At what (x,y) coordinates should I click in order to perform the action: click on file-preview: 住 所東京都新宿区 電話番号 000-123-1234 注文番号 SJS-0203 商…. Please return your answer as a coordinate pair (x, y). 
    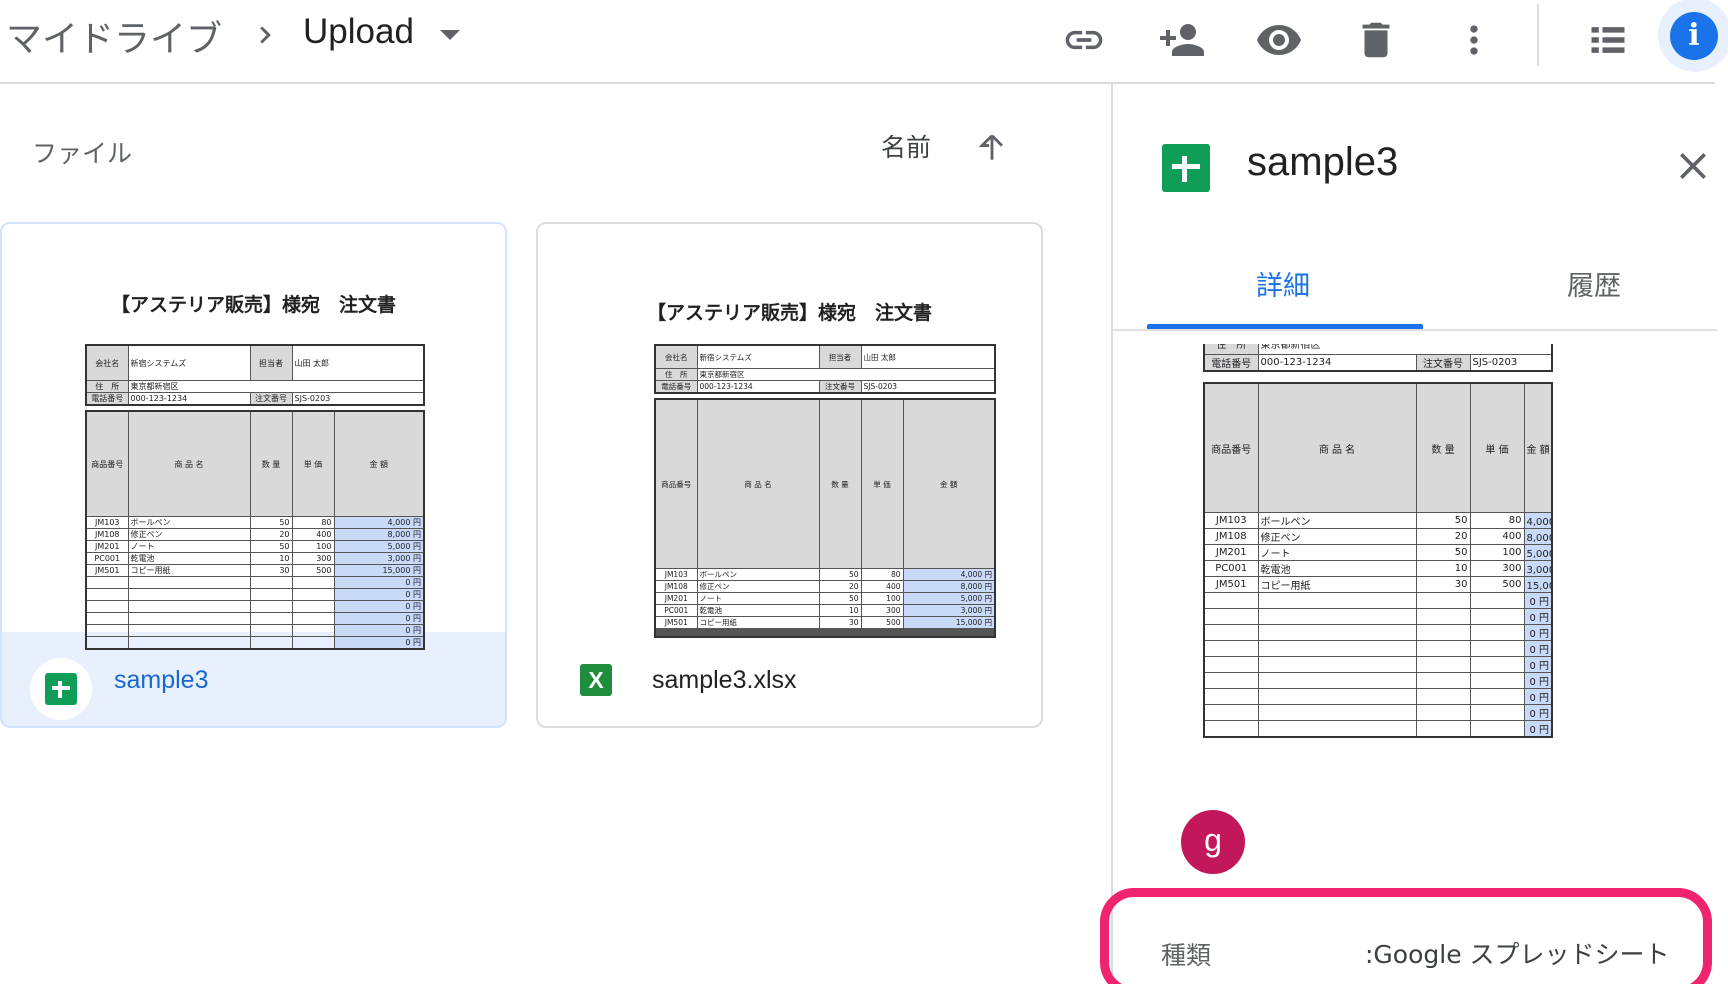
    Looking at the image, I should click on (1378, 549).